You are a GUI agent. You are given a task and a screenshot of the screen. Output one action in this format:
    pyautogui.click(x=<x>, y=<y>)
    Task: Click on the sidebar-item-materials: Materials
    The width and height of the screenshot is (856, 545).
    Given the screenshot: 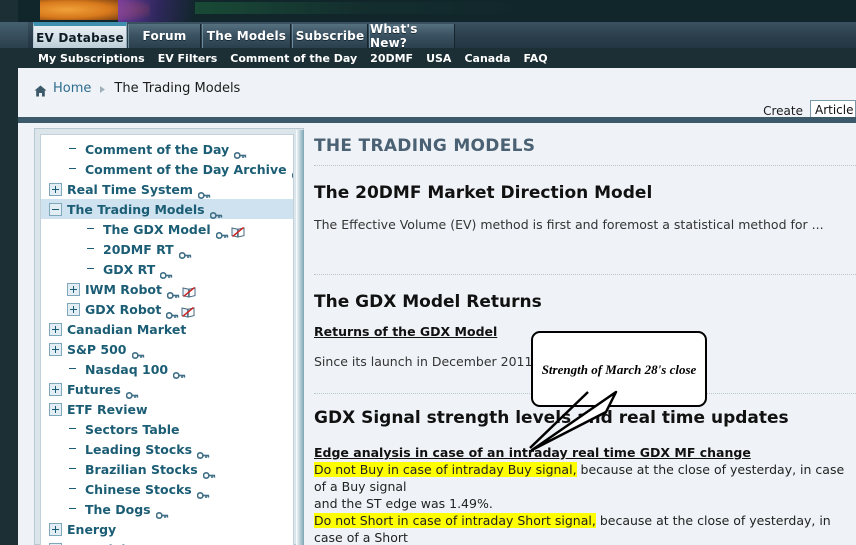 What is the action you would take?
    pyautogui.click(x=167, y=542)
    